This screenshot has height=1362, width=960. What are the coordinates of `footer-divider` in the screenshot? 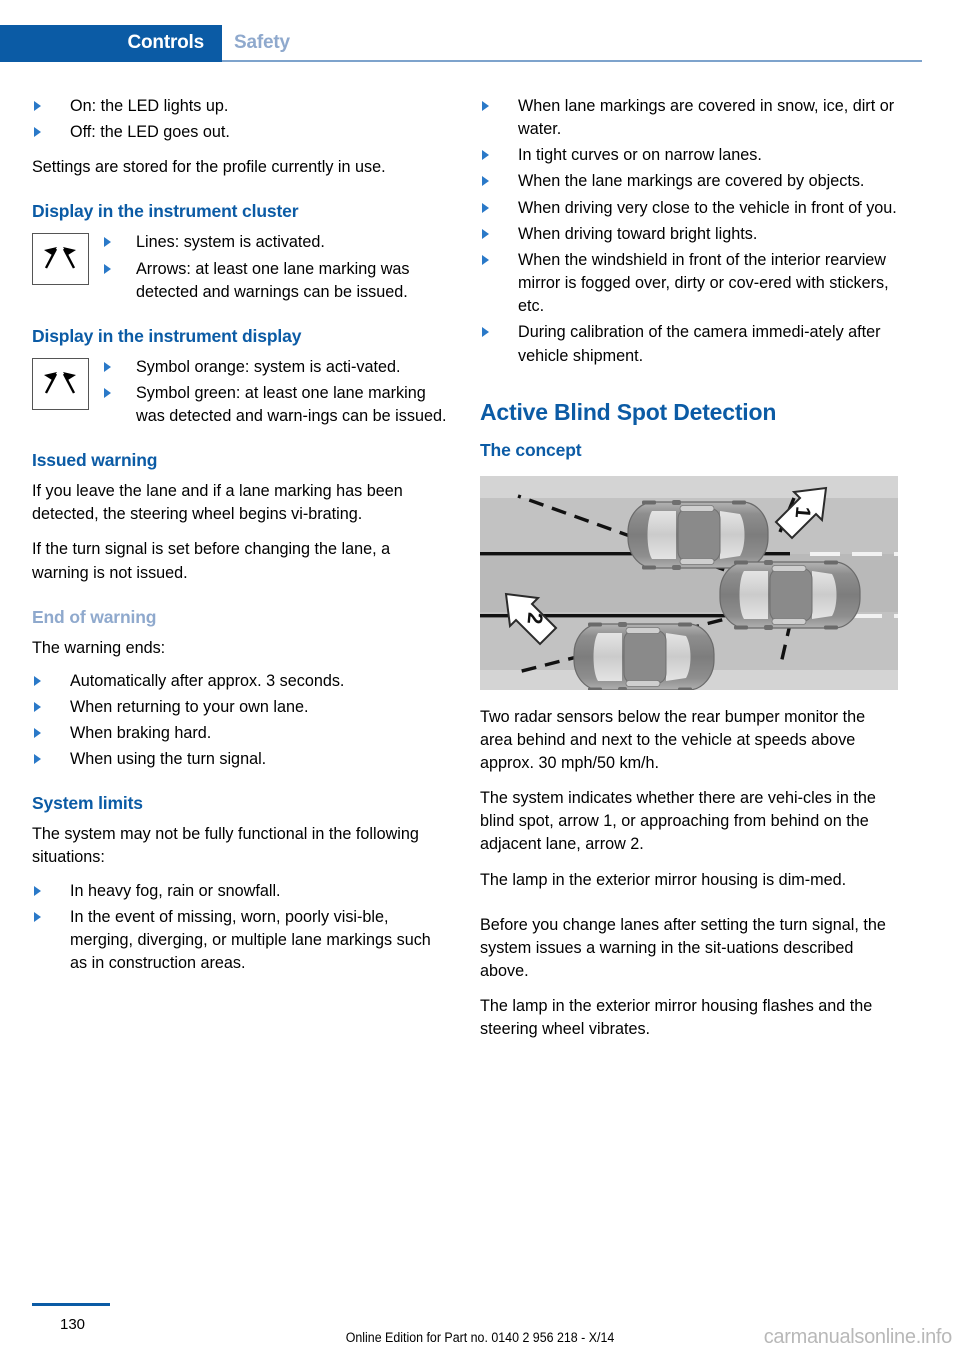 It's located at (71, 1304).